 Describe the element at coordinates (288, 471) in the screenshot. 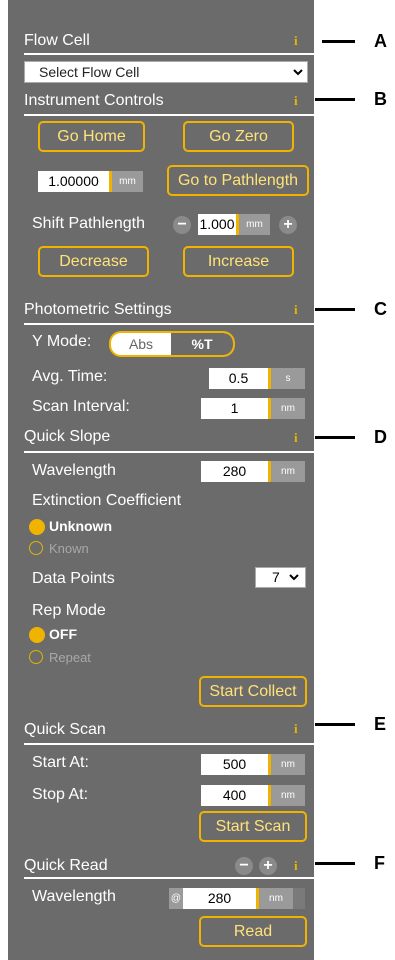

I see `wavelength-unit: nm` at that location.